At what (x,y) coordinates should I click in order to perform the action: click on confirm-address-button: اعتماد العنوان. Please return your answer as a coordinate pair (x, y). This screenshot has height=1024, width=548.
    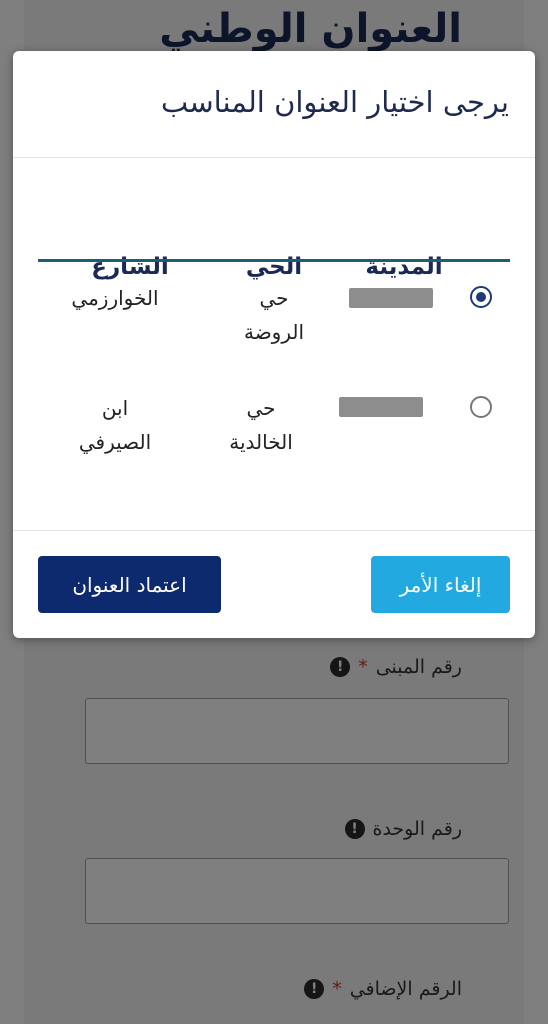
    Looking at the image, I should click on (129, 584).